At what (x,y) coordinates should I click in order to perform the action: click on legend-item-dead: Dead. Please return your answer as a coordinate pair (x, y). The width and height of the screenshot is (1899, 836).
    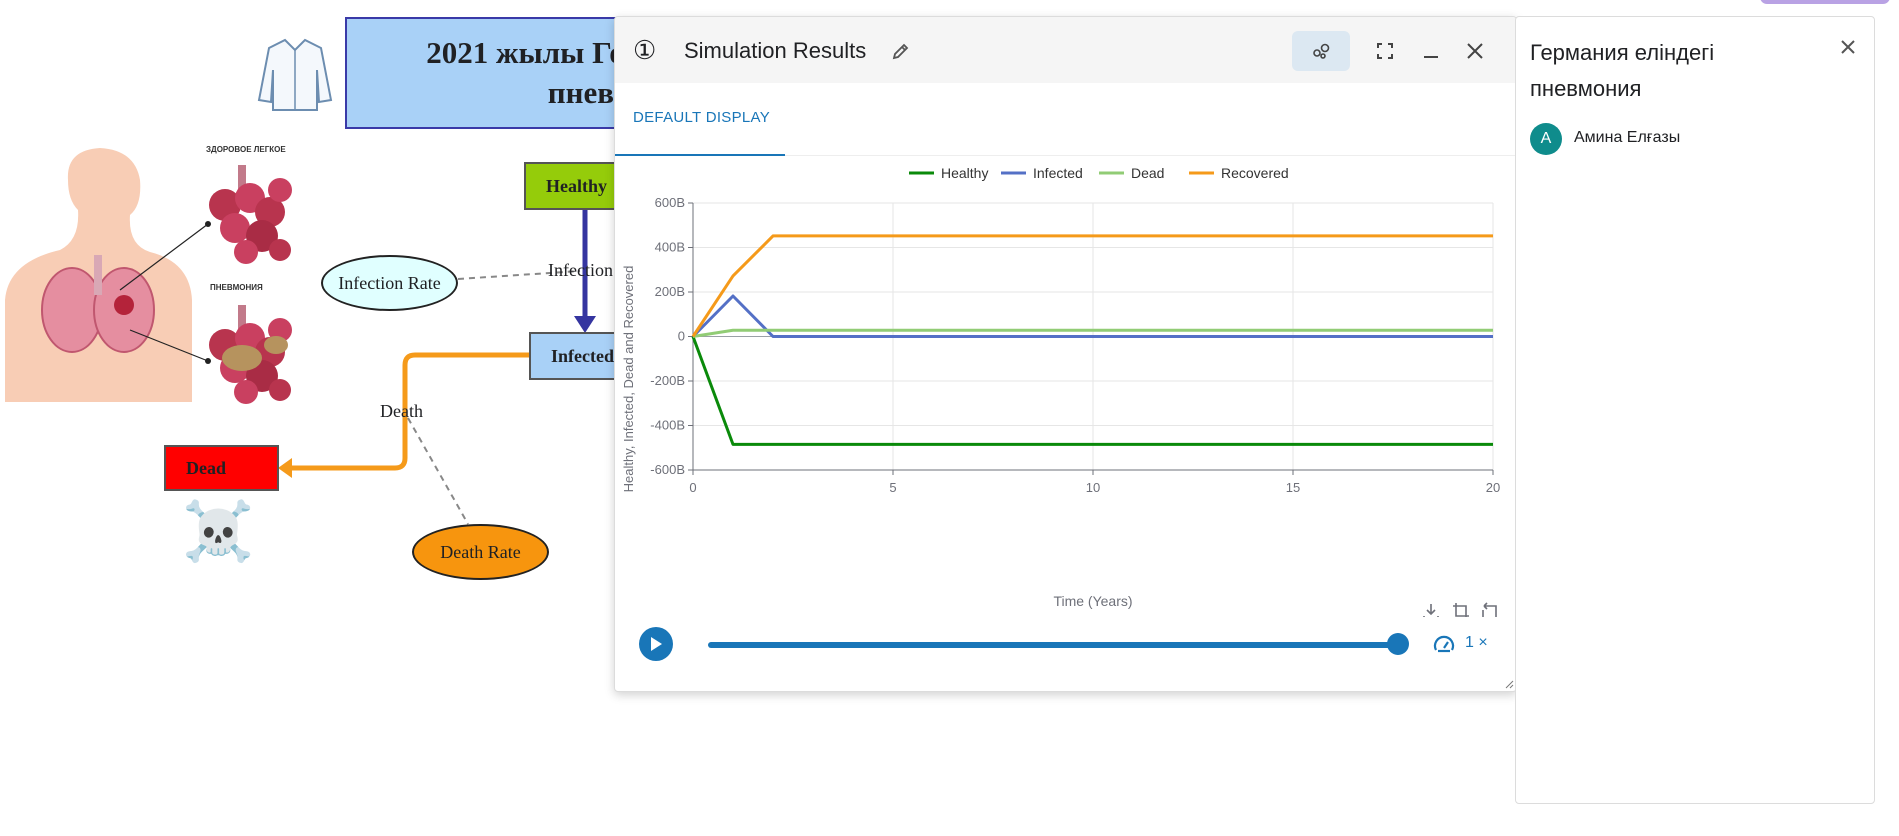
    Looking at the image, I should click on (1131, 173).